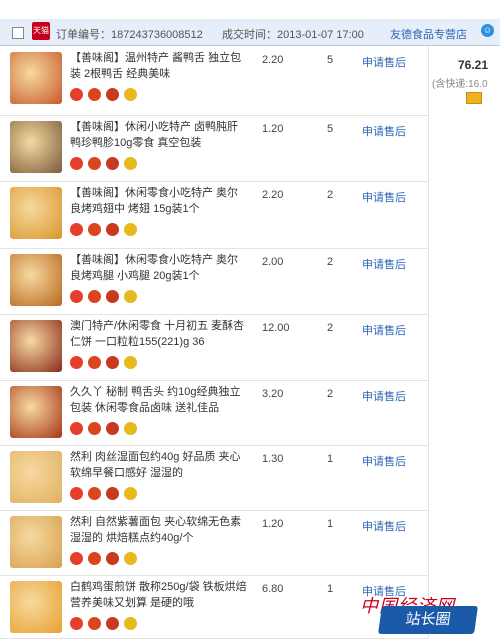 The height and width of the screenshot is (639, 500). Describe the element at coordinates (460, 84) in the screenshot. I see `shipping-note: (含快递:16.0` at that location.